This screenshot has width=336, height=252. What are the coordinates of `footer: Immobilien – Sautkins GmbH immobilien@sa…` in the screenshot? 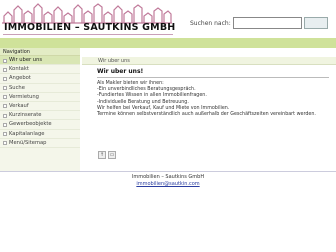 It's located at (168, 180).